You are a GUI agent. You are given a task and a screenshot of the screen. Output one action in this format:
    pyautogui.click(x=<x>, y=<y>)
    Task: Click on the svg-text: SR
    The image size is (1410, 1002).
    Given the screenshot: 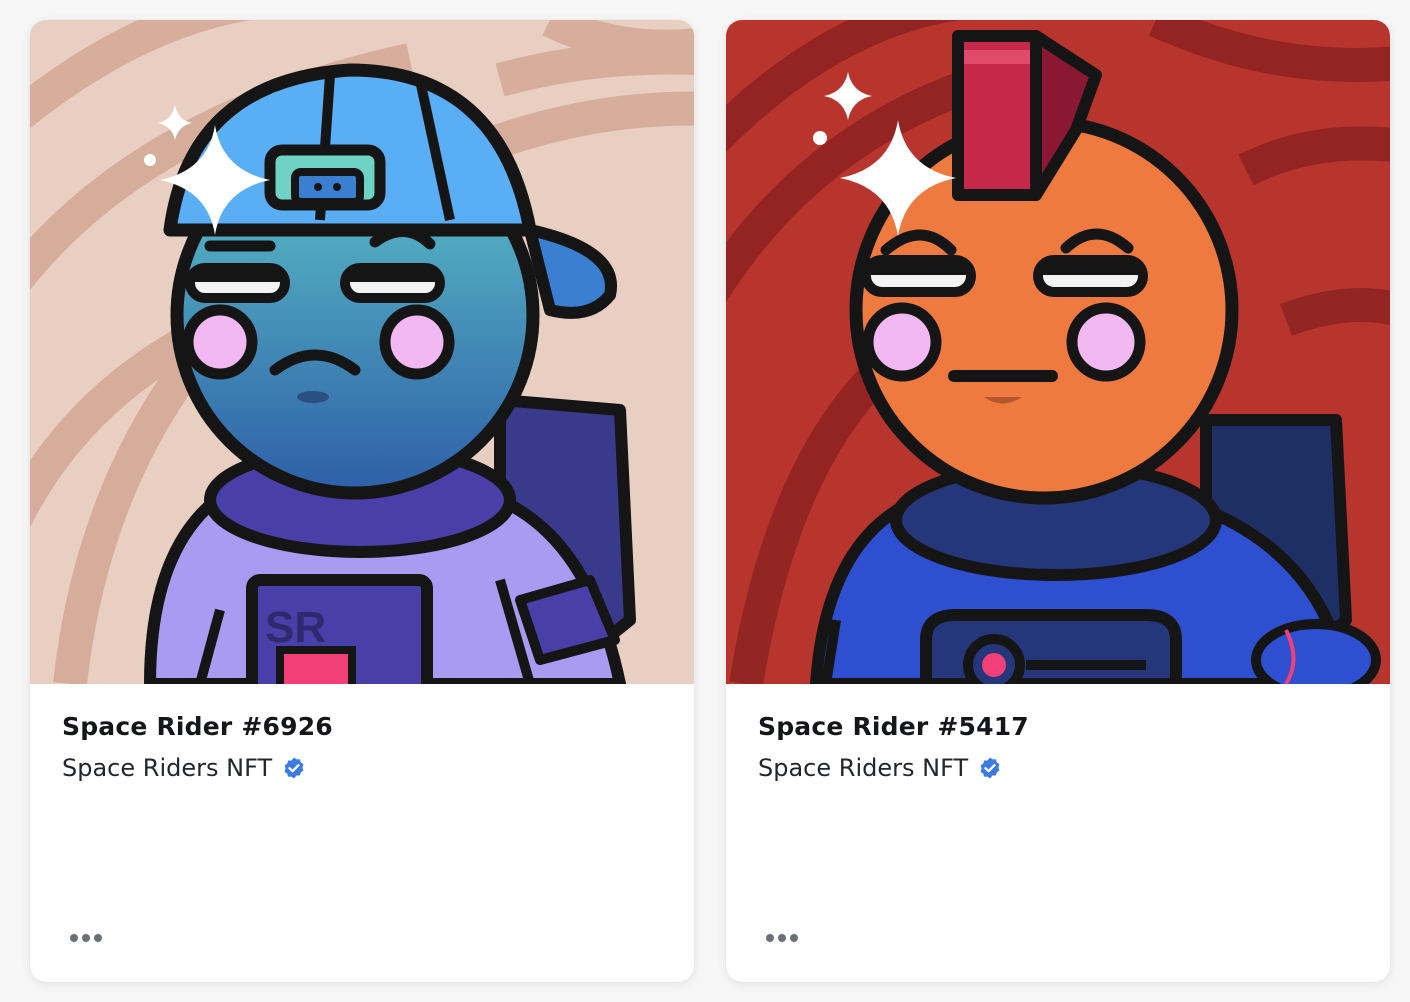 What is the action you would take?
    pyautogui.click(x=295, y=627)
    